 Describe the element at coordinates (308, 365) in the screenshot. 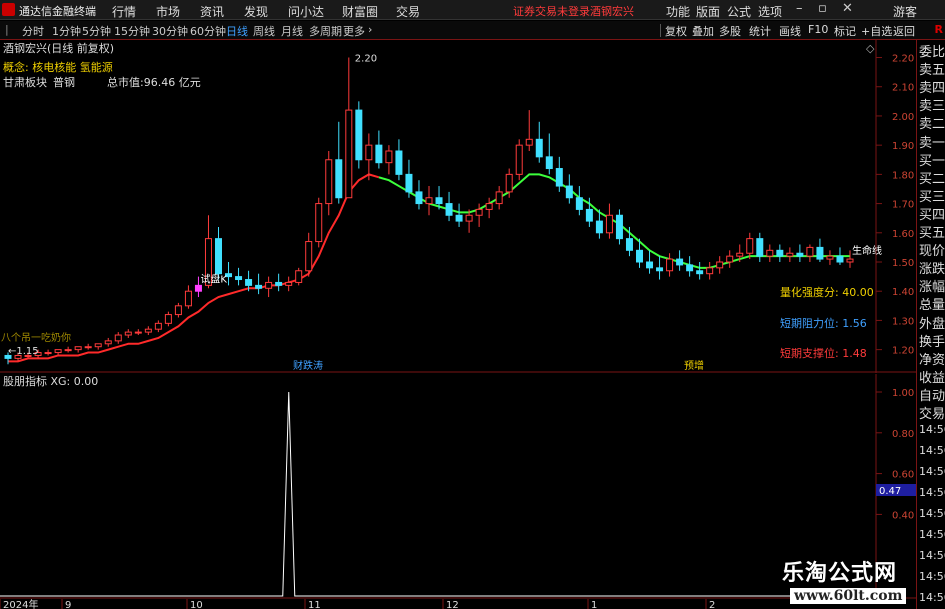

I see `event-marker-earnings: 财跌涛` at that location.